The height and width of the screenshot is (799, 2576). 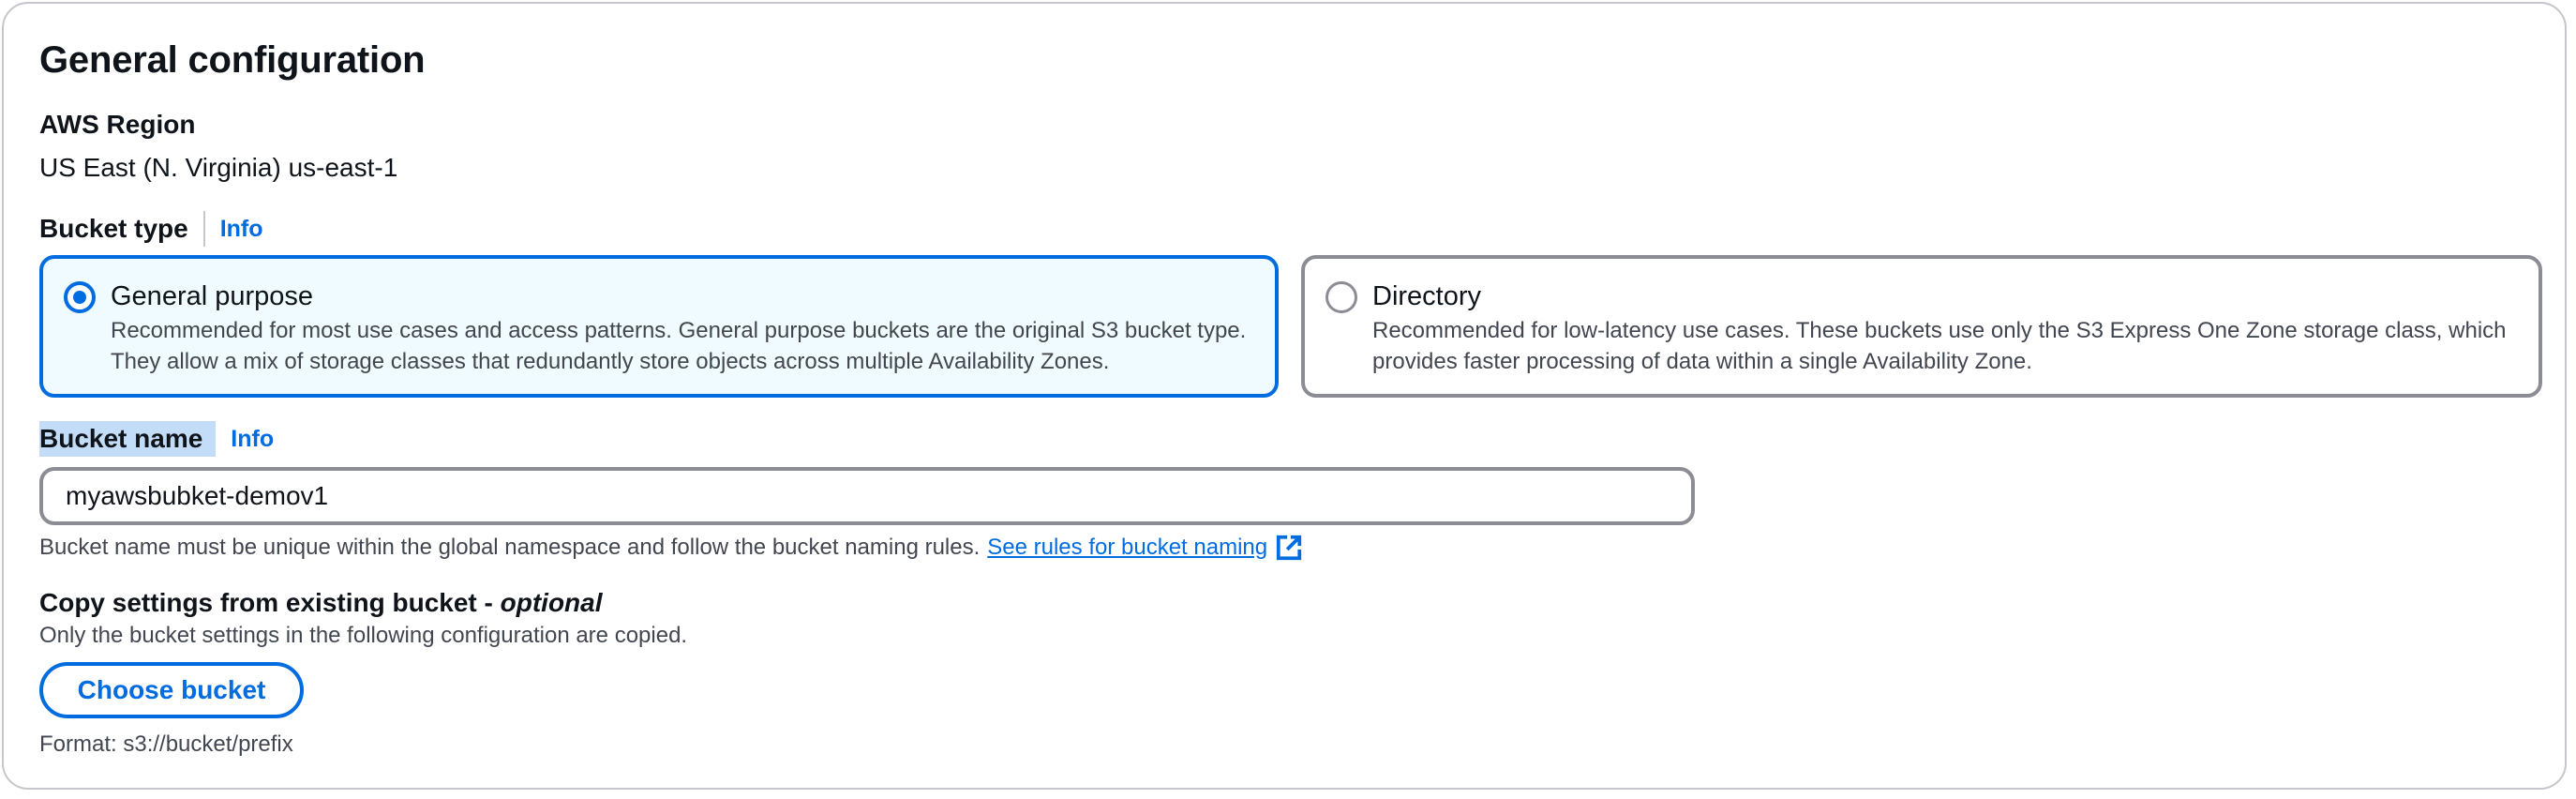 What do you see at coordinates (867, 496) in the screenshot?
I see `bucket-name-input` at bounding box center [867, 496].